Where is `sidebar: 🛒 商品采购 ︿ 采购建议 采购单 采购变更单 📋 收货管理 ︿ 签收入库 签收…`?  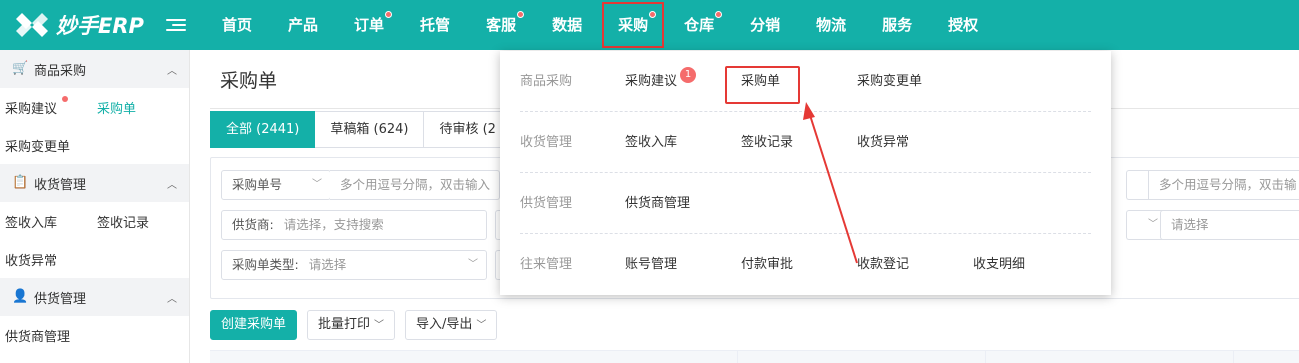
sidebar: 🛒 商品采购 ︿ 采购建议 采购单 采购变更单 📋 收货管理 ︿ 签收入库 签收… is located at coordinates (95, 206).